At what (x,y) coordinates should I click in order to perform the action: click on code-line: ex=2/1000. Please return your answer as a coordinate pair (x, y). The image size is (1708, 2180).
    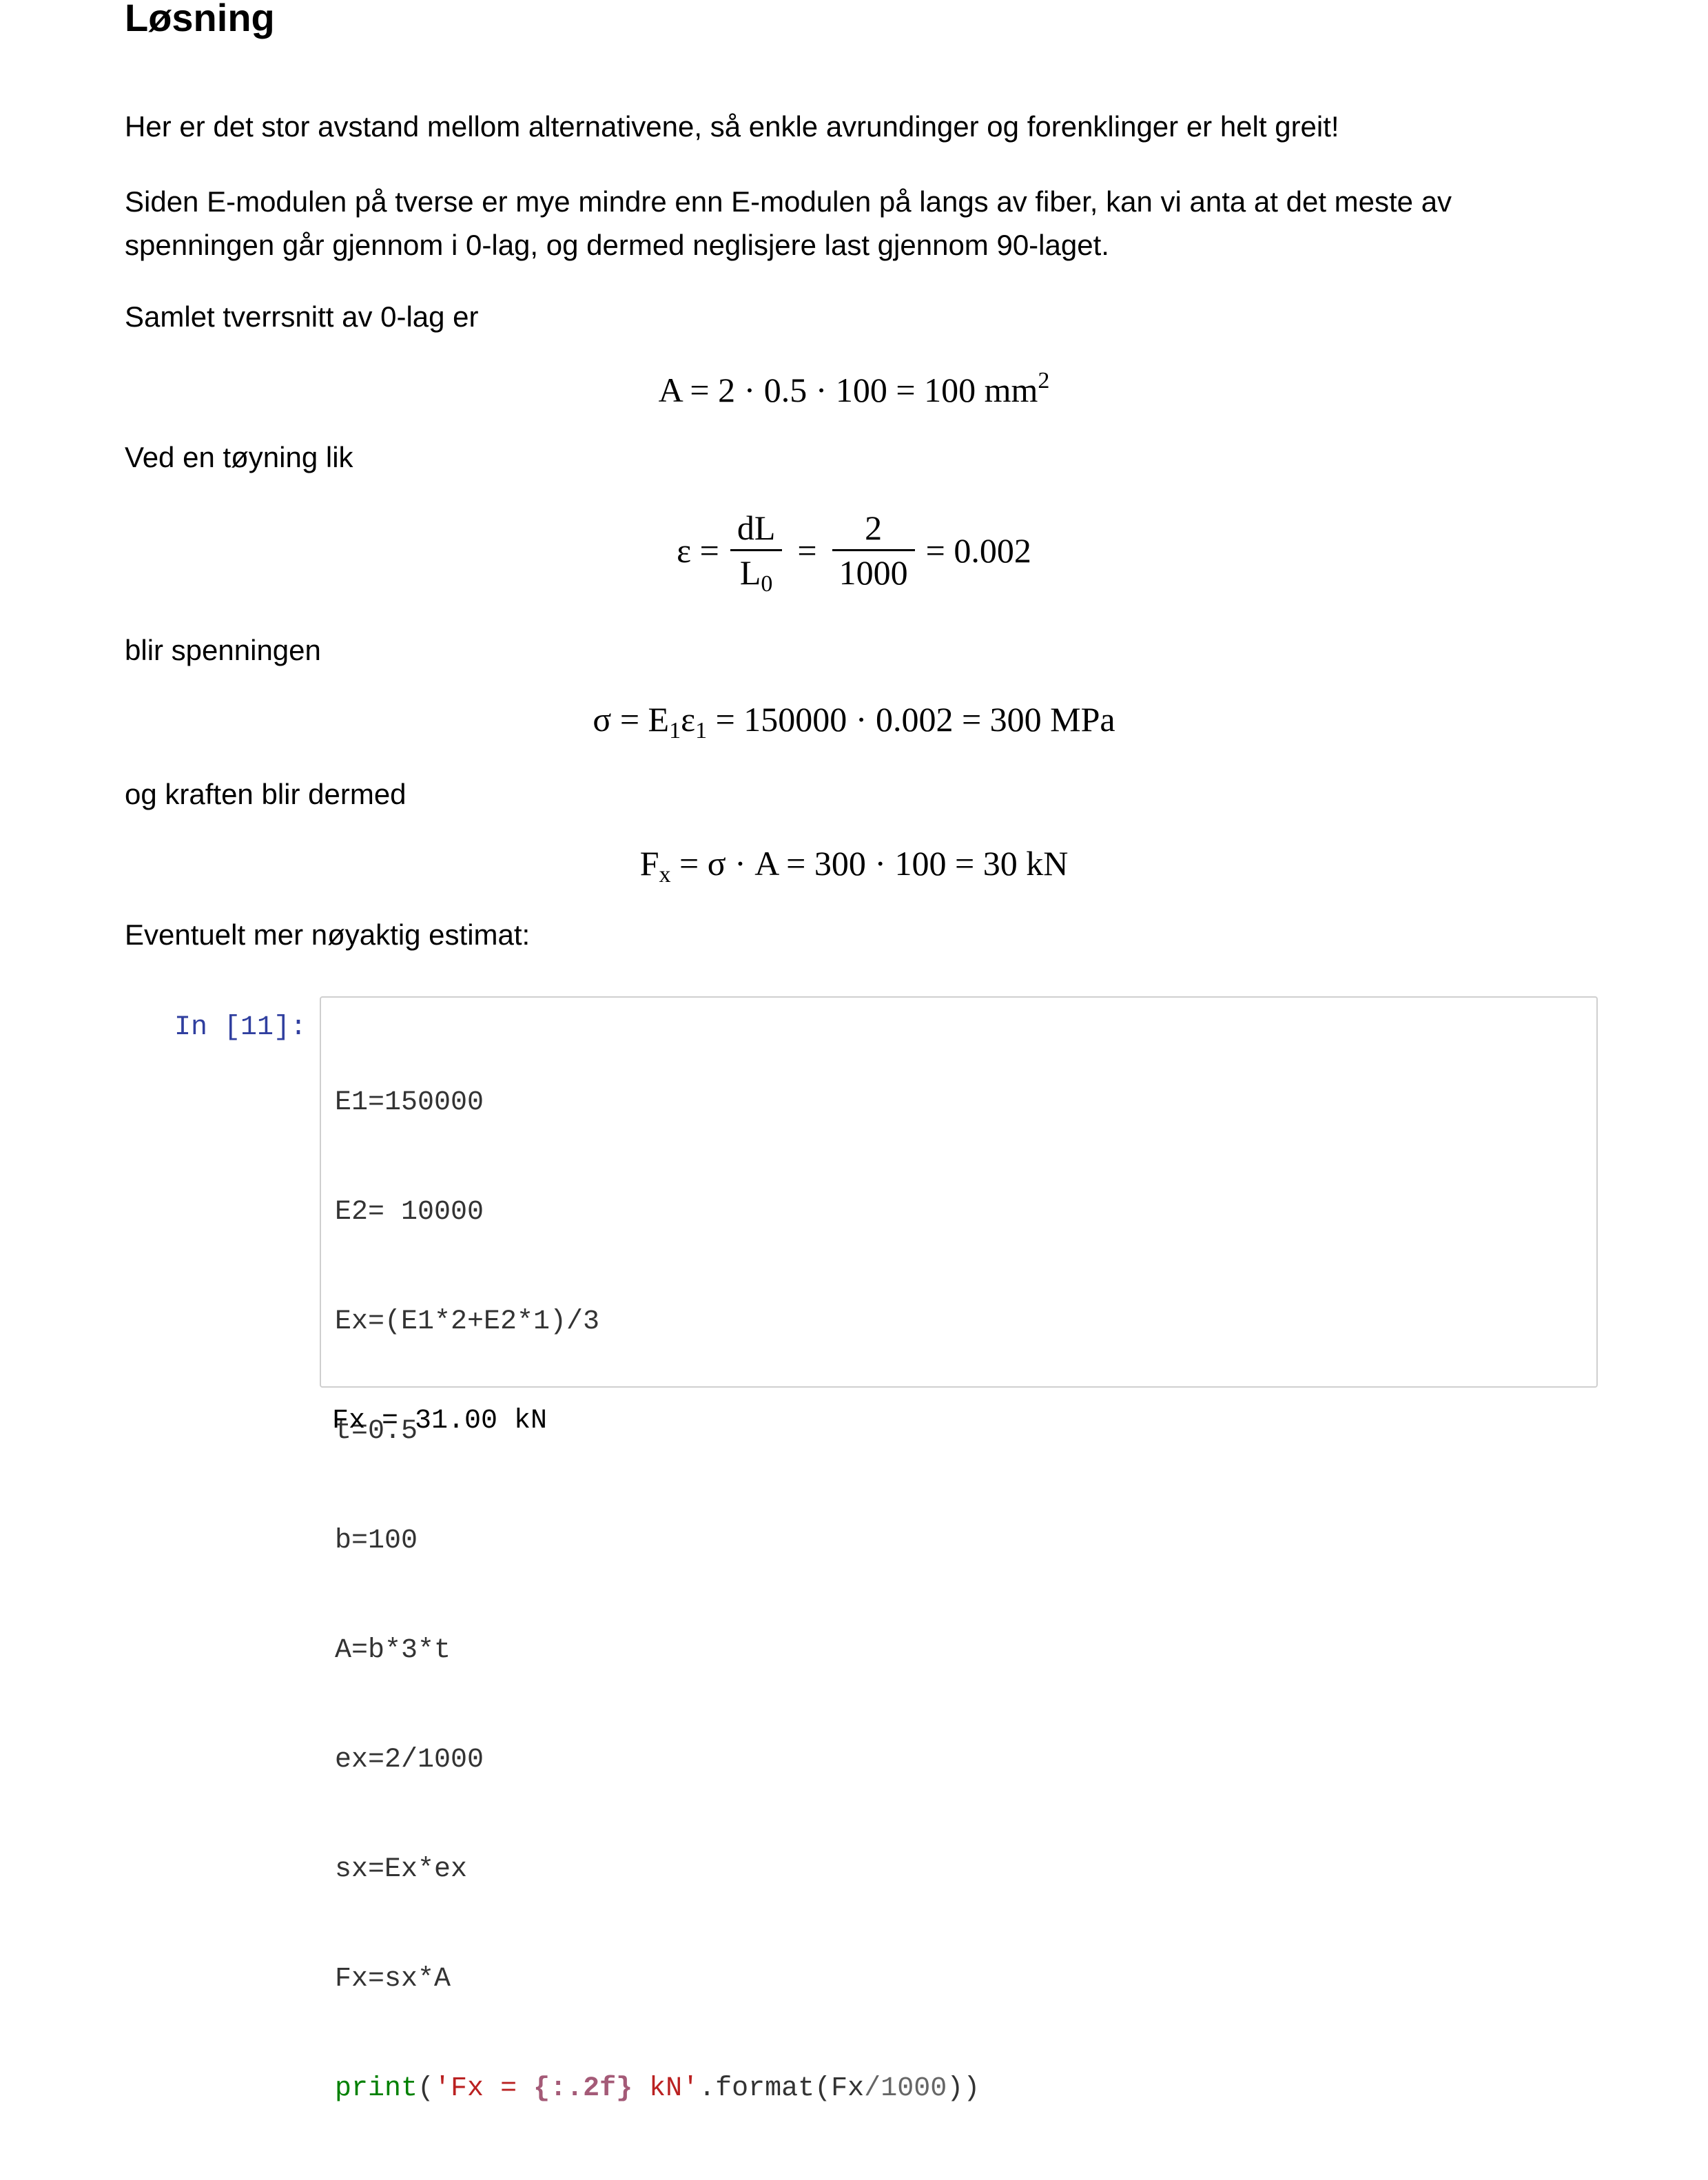
    Looking at the image, I should click on (409, 1760).